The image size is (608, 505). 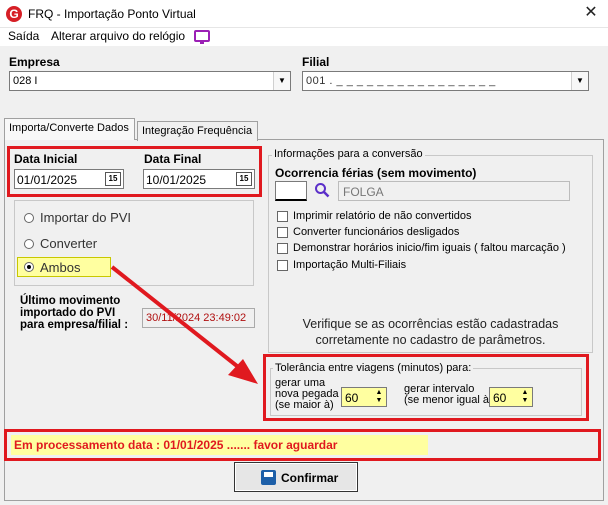 I want to click on confirm-label: Confirmar, so click(x=310, y=478).